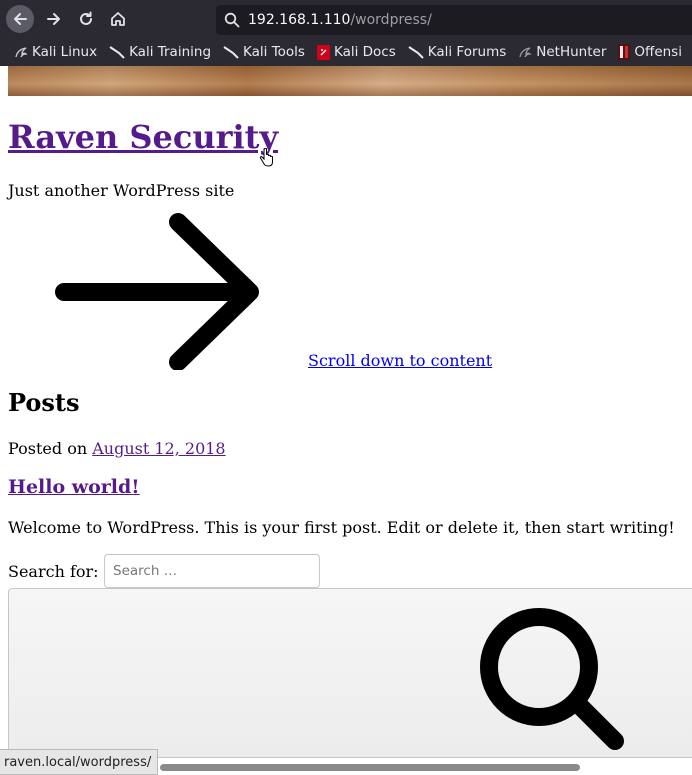 The width and height of the screenshot is (692, 775). I want to click on hand-pointer-cursor-icon, so click(267, 159).